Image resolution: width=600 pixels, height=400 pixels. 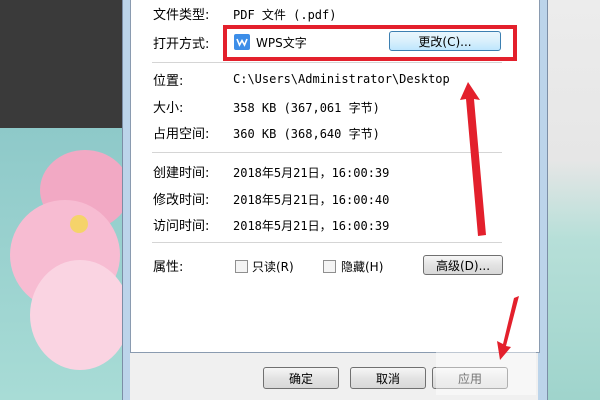 What do you see at coordinates (473, 159) in the screenshot?
I see `annotation-arrow-up` at bounding box center [473, 159].